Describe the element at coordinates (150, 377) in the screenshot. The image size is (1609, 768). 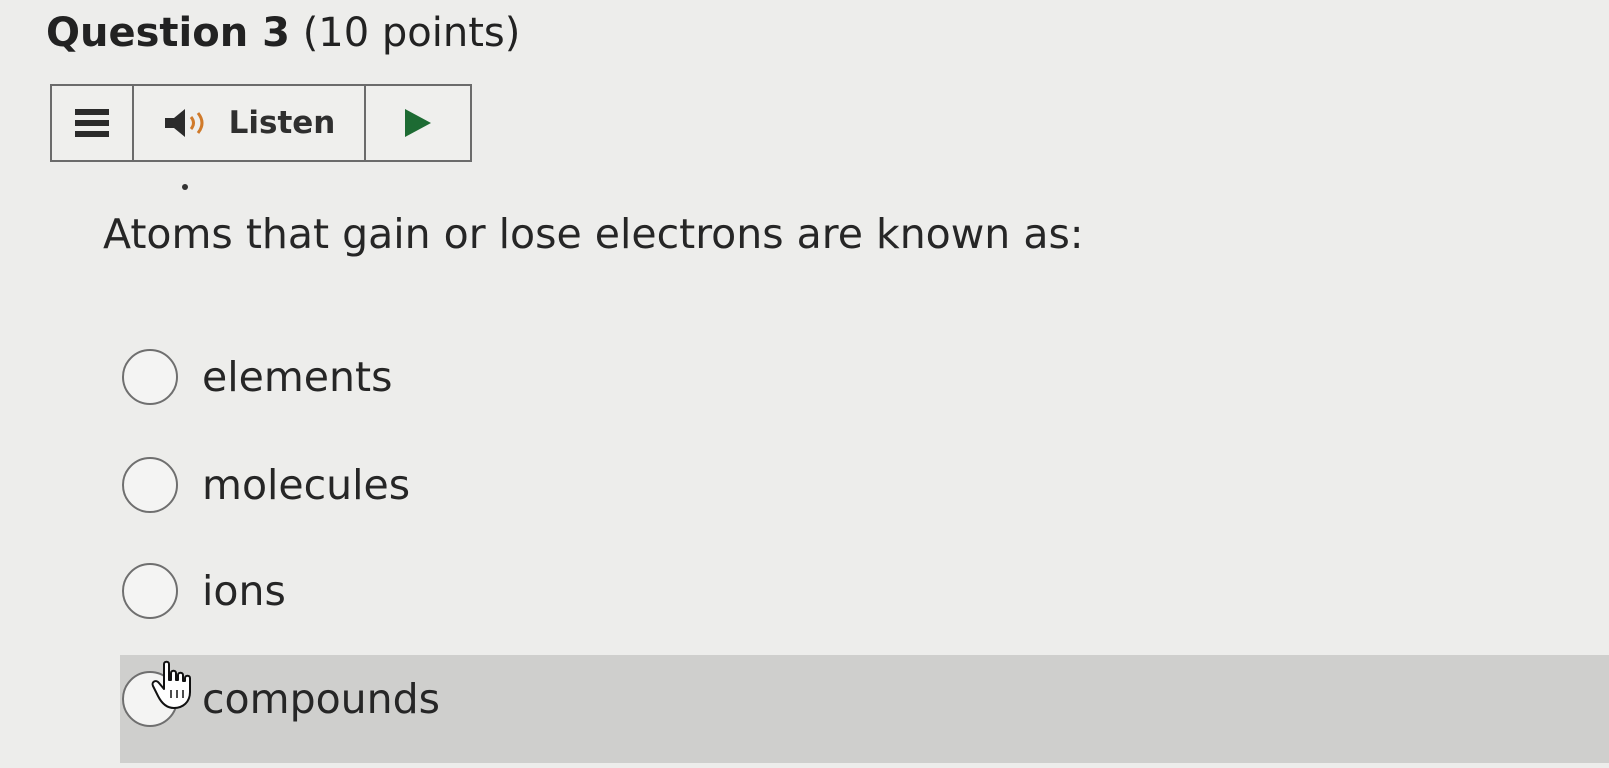
I see `radio-elements` at that location.